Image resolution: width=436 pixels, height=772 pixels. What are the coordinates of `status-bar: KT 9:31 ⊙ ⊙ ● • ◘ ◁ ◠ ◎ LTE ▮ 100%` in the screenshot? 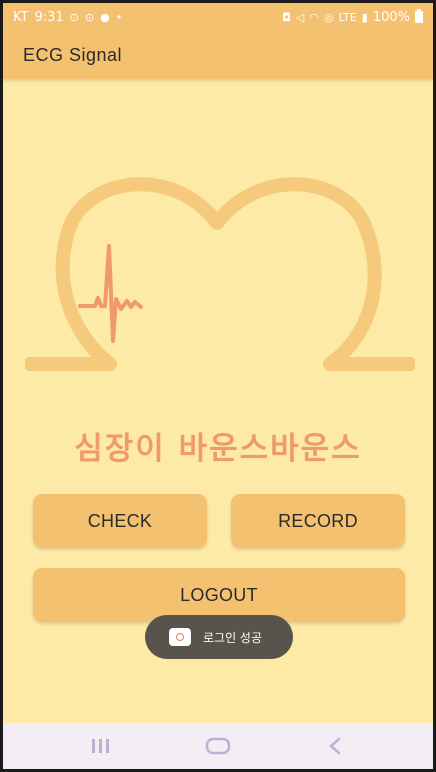 It's located at (218, 17).